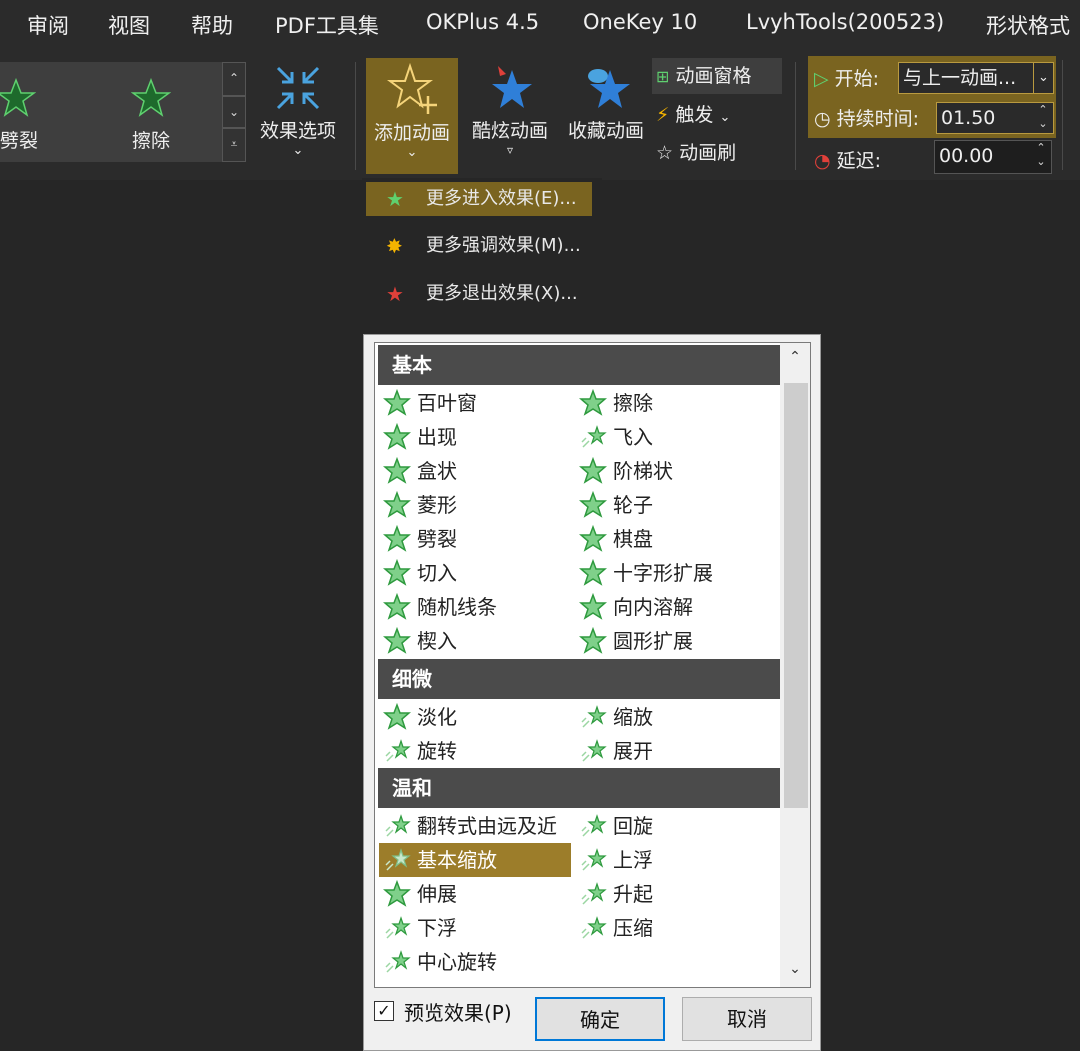 This screenshot has height=1051, width=1080. What do you see at coordinates (640, 22) in the screenshot?
I see `menu-onekey: OneKey 10` at bounding box center [640, 22].